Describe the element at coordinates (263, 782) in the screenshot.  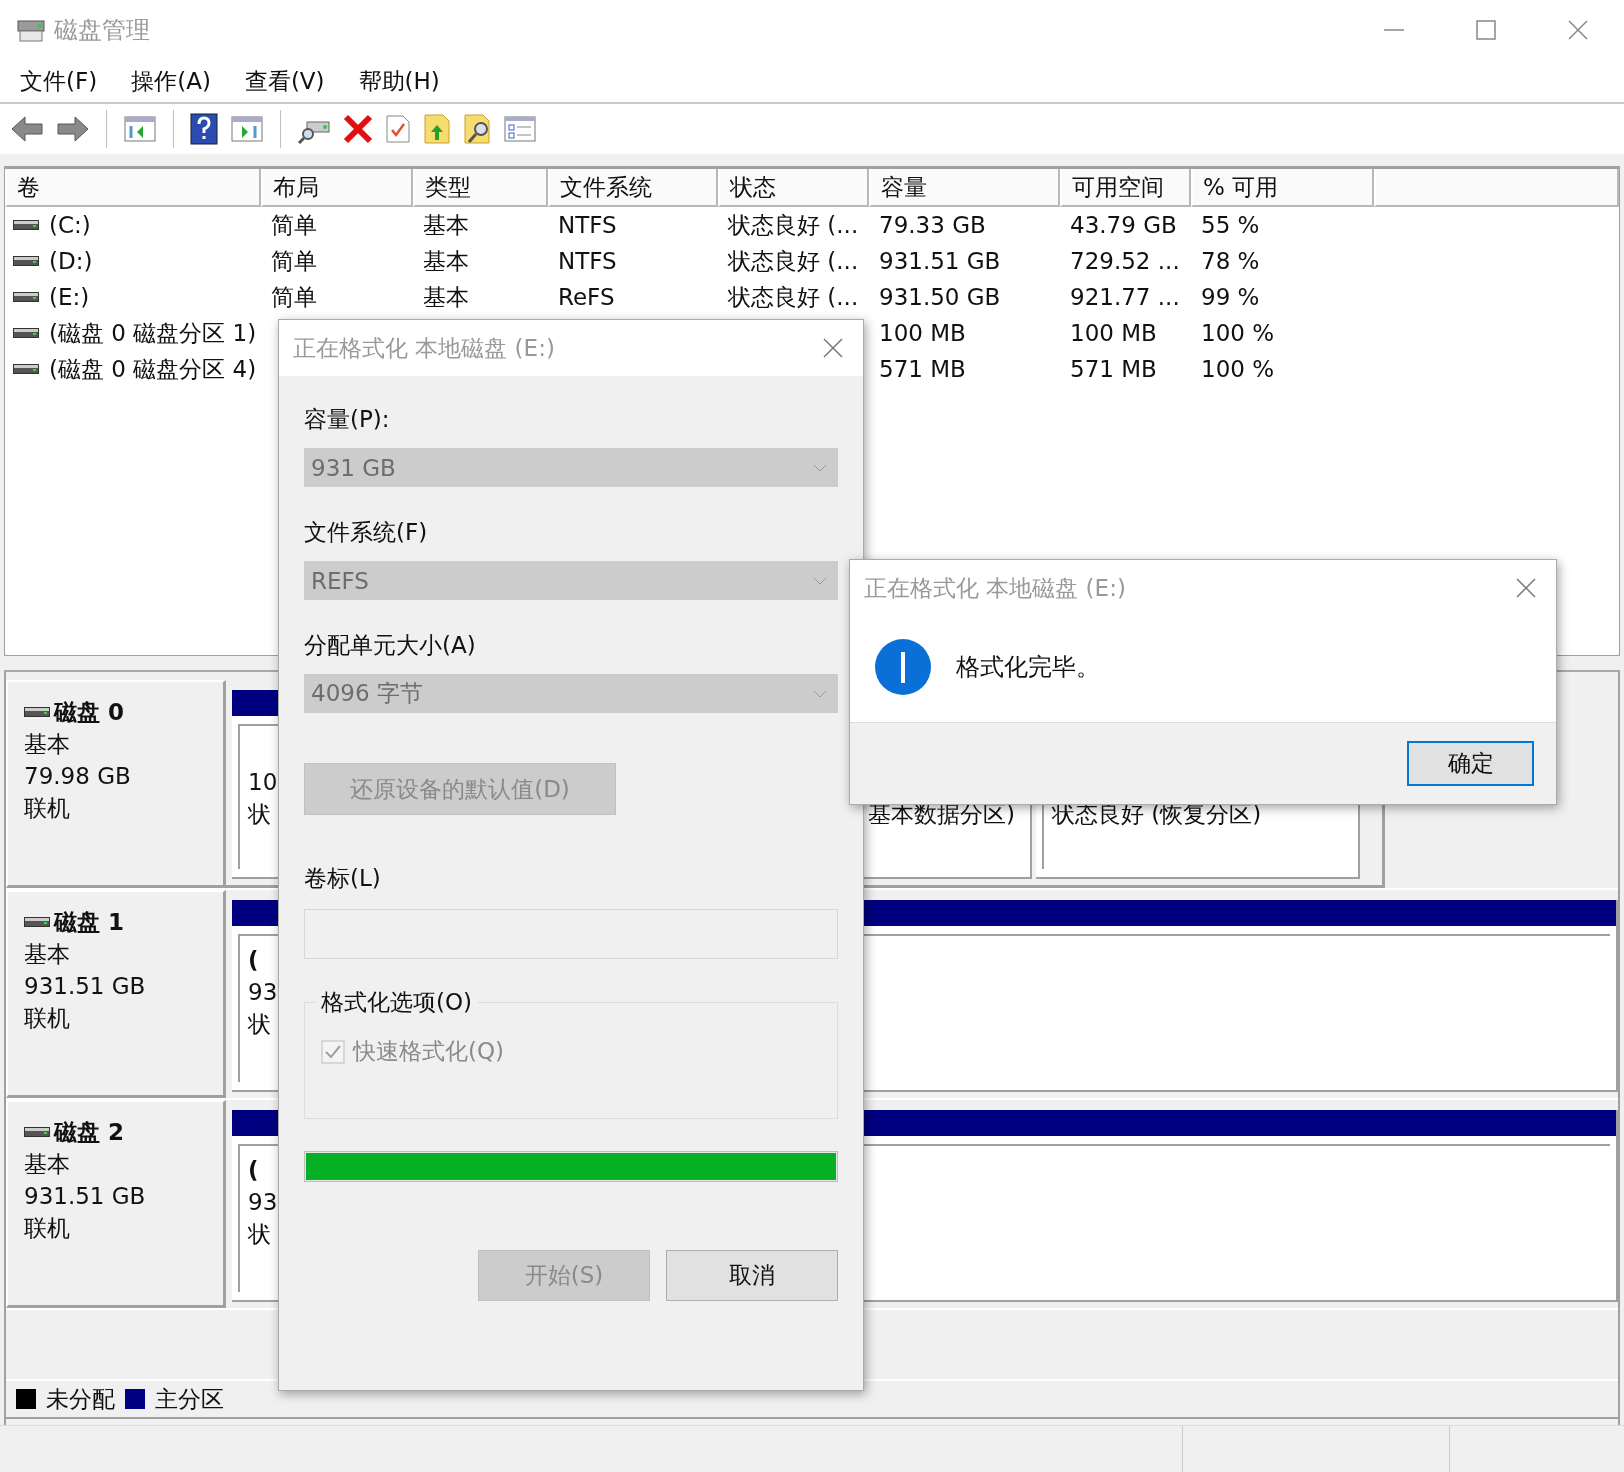
I see `partition-size: 10` at that location.